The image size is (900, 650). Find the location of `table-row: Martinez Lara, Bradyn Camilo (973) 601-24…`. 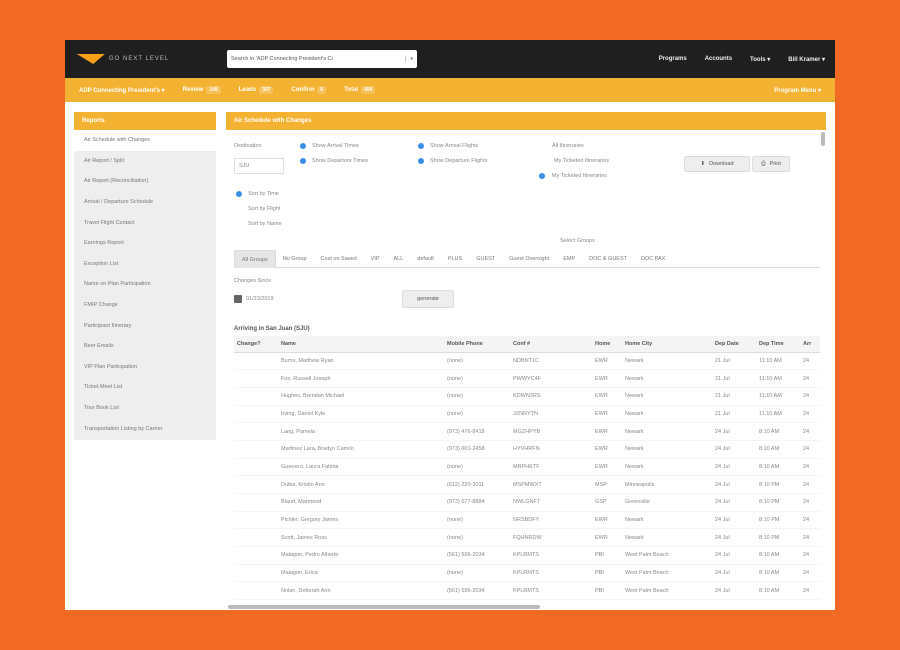

table-row: Martinez Lara, Bradyn Camilo (973) 601-24… is located at coordinates (527, 449).